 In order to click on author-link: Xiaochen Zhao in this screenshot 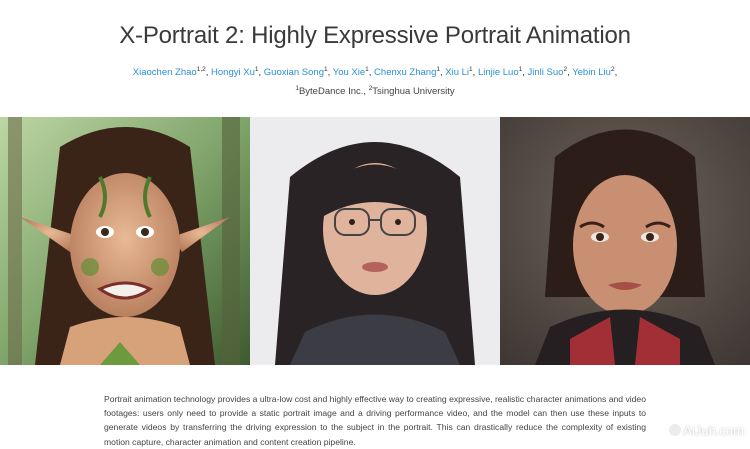, I will do `click(165, 72)`.